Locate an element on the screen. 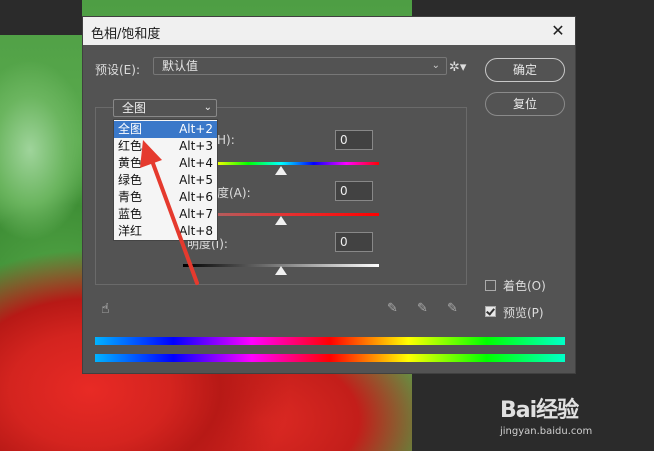  dropdown-item-reds: 红色 Alt+3 is located at coordinates (165, 146).